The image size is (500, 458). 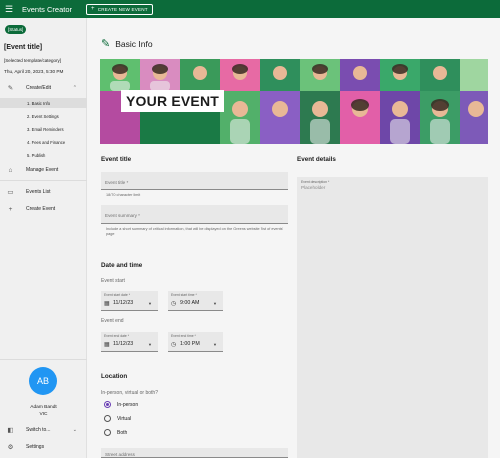 I want to click on start-date-label: Event start date *, so click(x=117, y=295).